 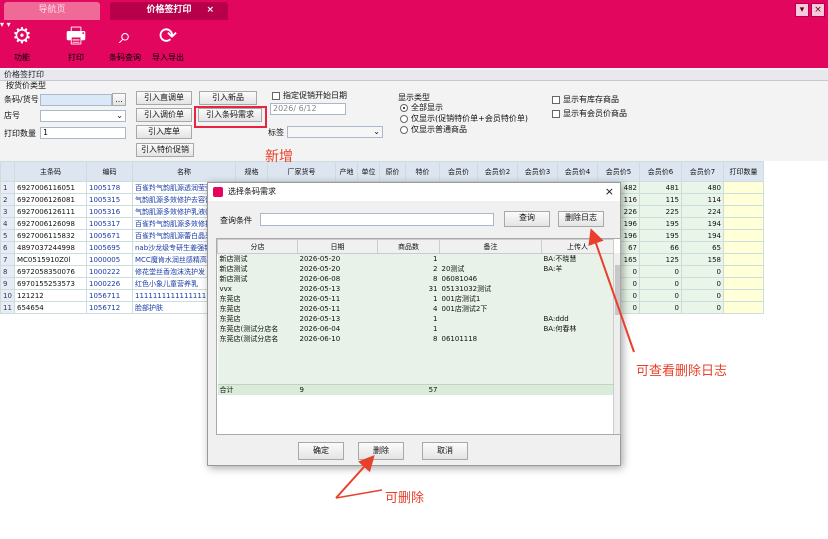 What do you see at coordinates (458, 171) in the screenshot?
I see `column-header: 会员价` at bounding box center [458, 171].